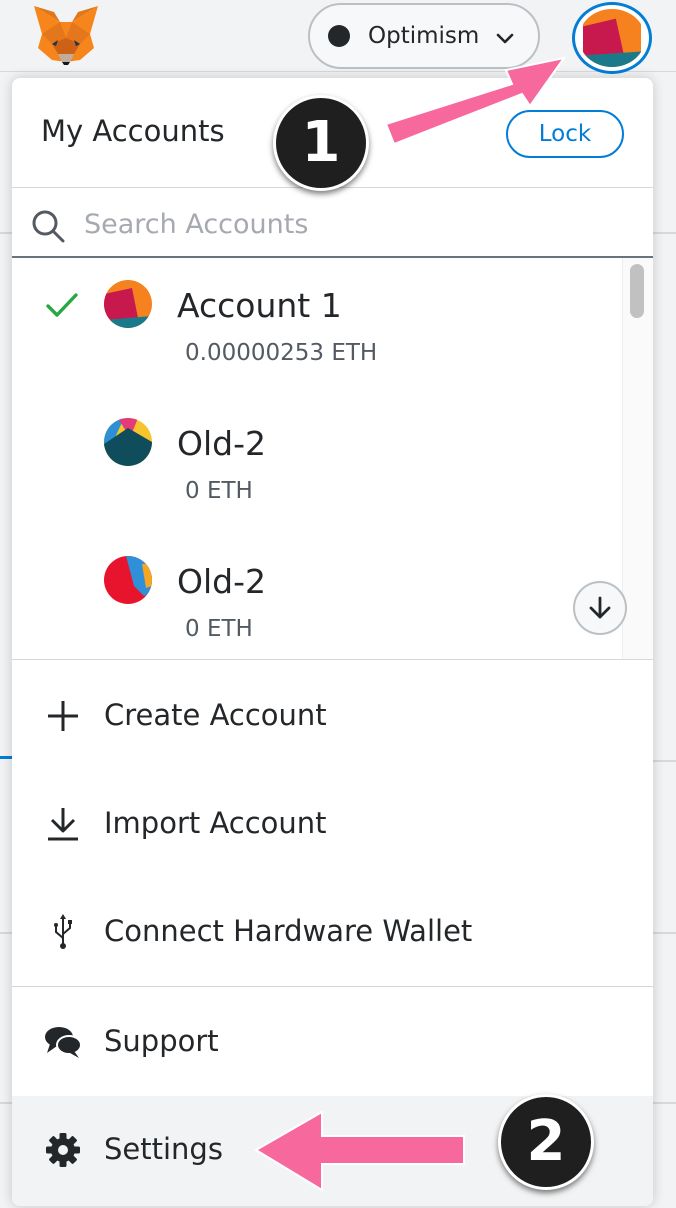  Describe the element at coordinates (317, 464) in the screenshot. I see `account-item-2: Old-2 0 ETH` at that location.